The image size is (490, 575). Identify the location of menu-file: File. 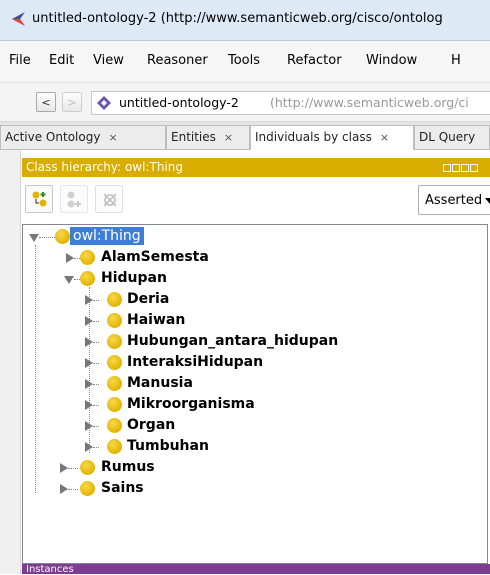
(20, 60).